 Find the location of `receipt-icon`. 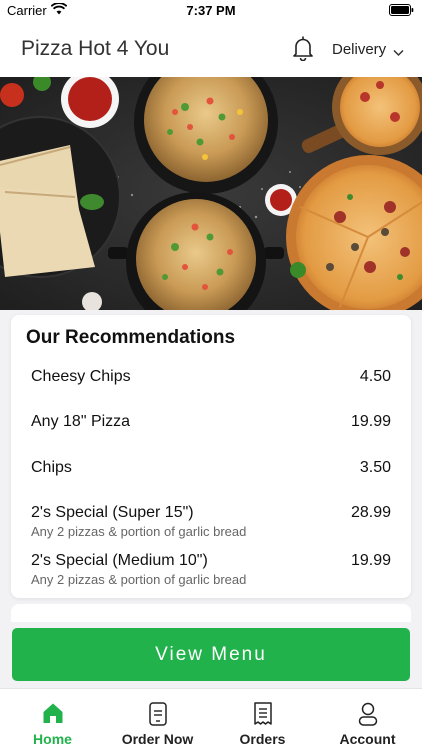

receipt-icon is located at coordinates (262, 714).